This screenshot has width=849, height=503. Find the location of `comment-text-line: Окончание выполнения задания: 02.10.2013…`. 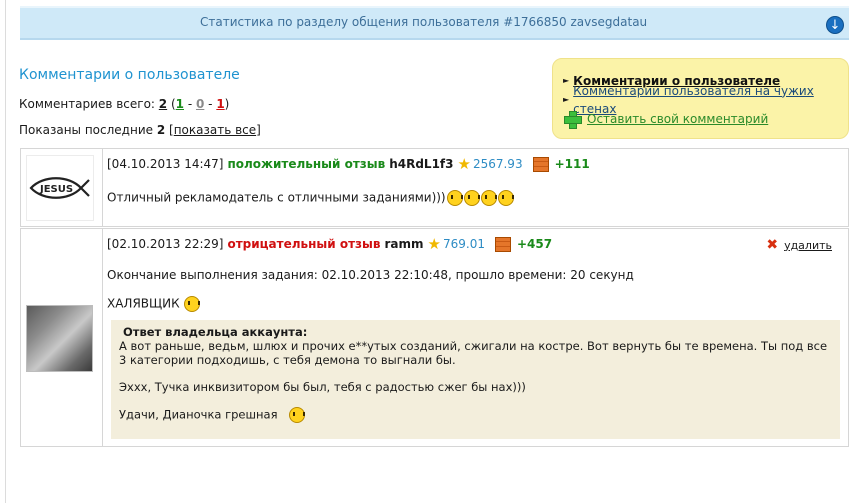

comment-text-line: Окончание выполнения задания: 02.10.2013… is located at coordinates (370, 275).